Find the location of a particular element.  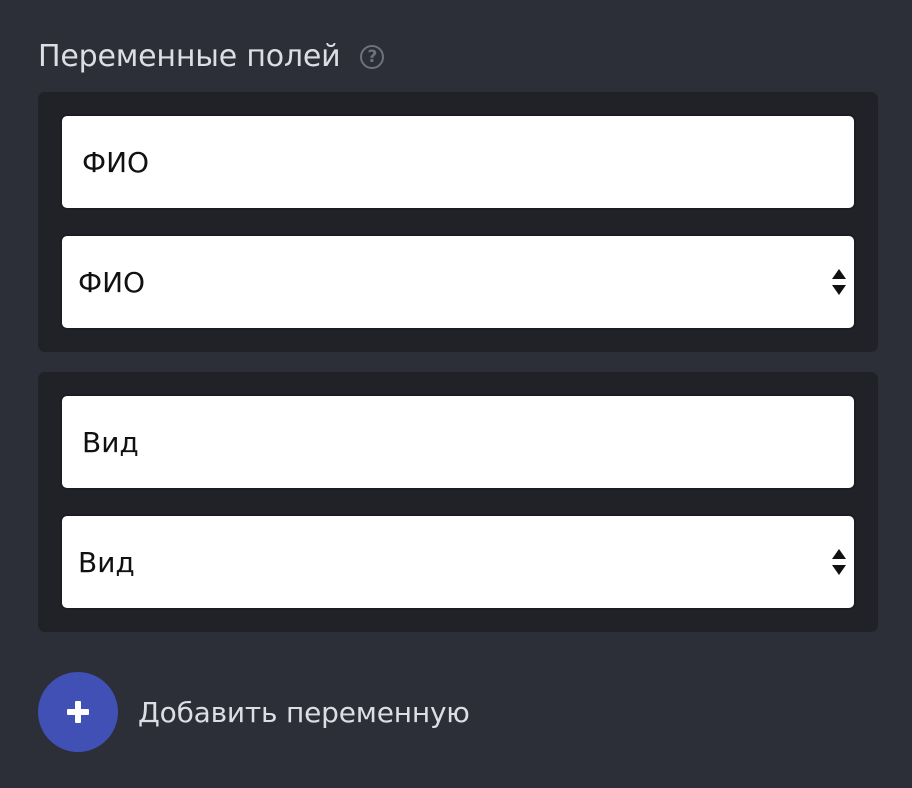

section-header: Переменные полей ? is located at coordinates (211, 57).